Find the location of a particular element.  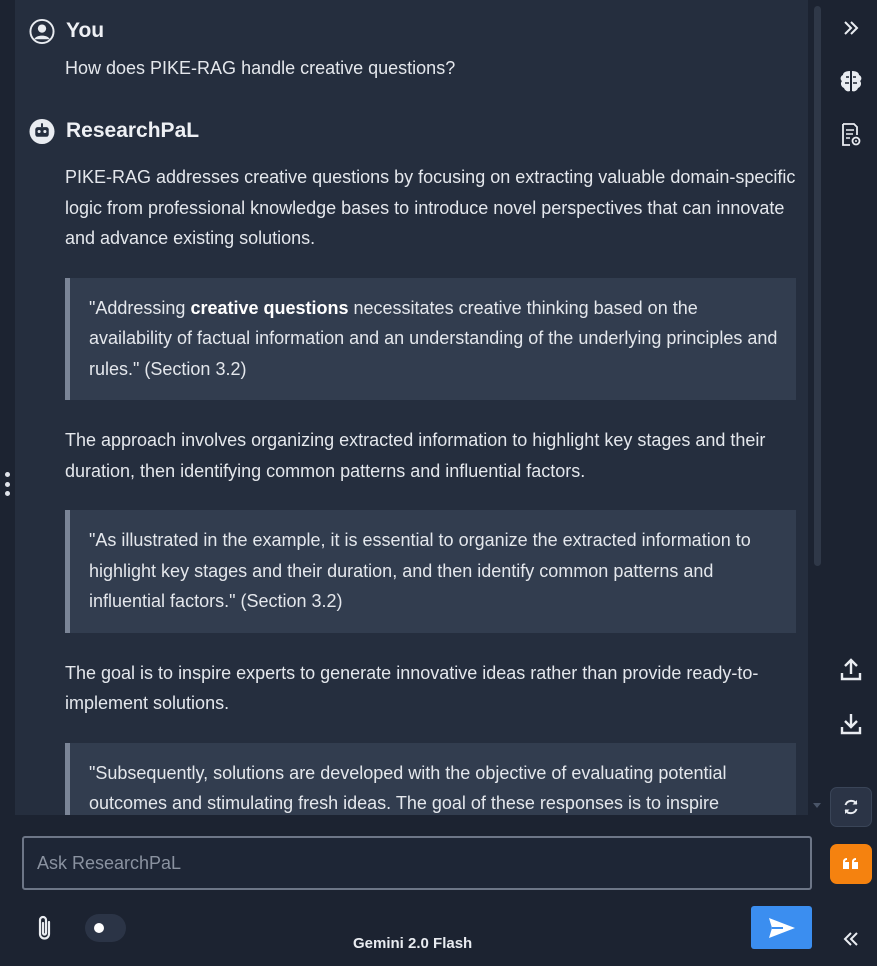

toggle-knob is located at coordinates (99, 928).